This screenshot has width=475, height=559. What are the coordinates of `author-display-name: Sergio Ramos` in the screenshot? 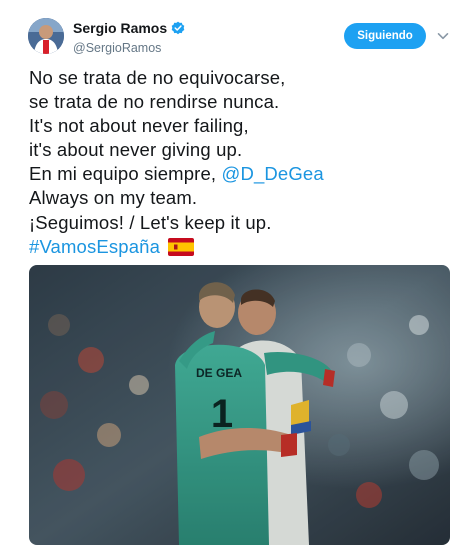 It's located at (120, 28).